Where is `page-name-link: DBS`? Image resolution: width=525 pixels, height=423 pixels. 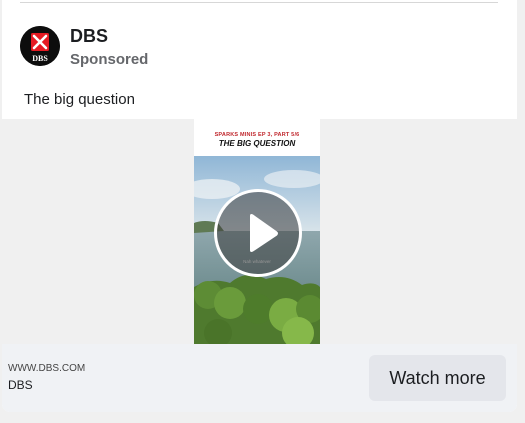 page-name-link: DBS is located at coordinates (89, 36).